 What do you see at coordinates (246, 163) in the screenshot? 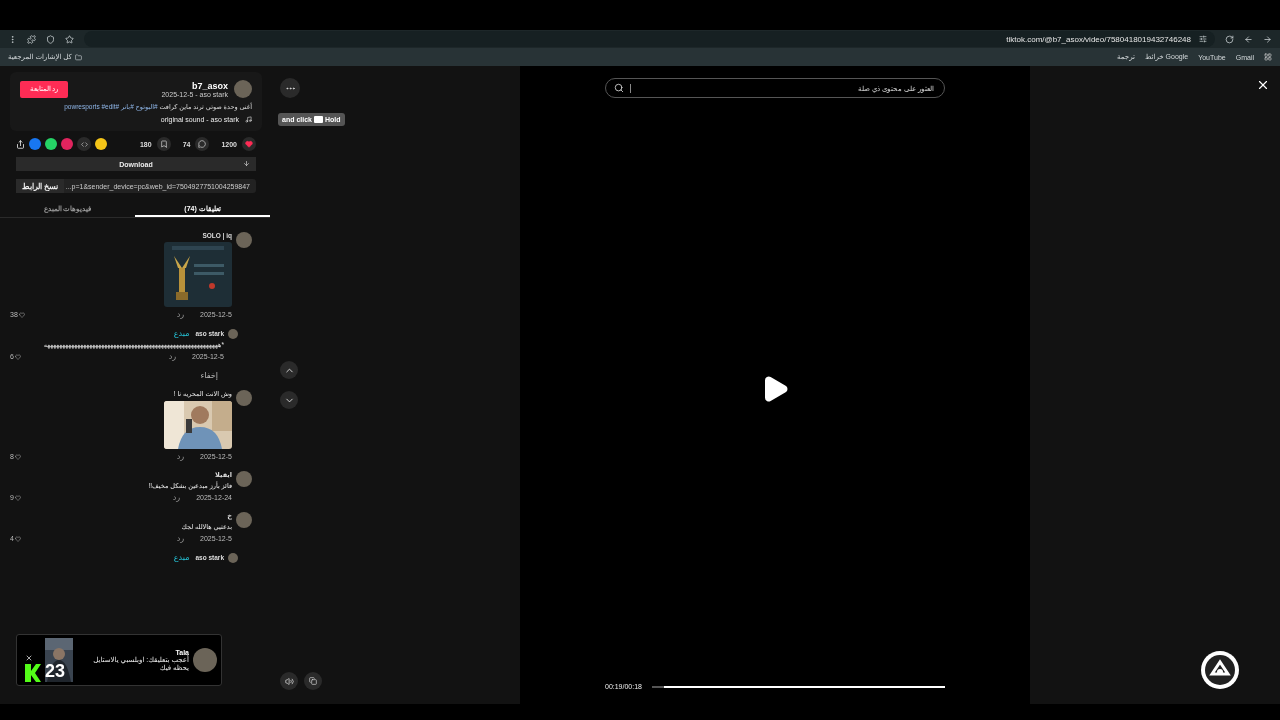
I see `arrow-down-icon` at bounding box center [246, 163].